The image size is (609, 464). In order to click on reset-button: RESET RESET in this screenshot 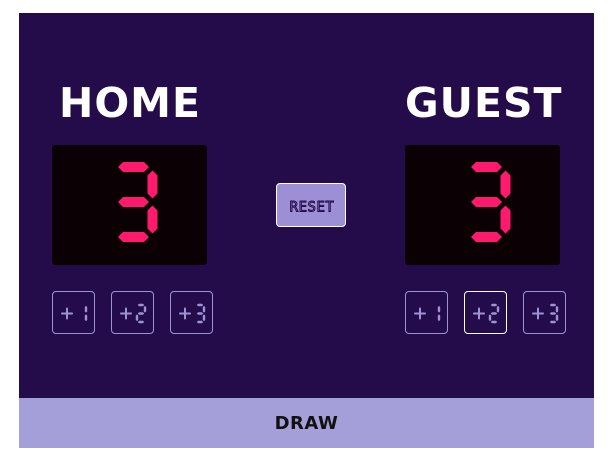, I will do `click(311, 205)`.